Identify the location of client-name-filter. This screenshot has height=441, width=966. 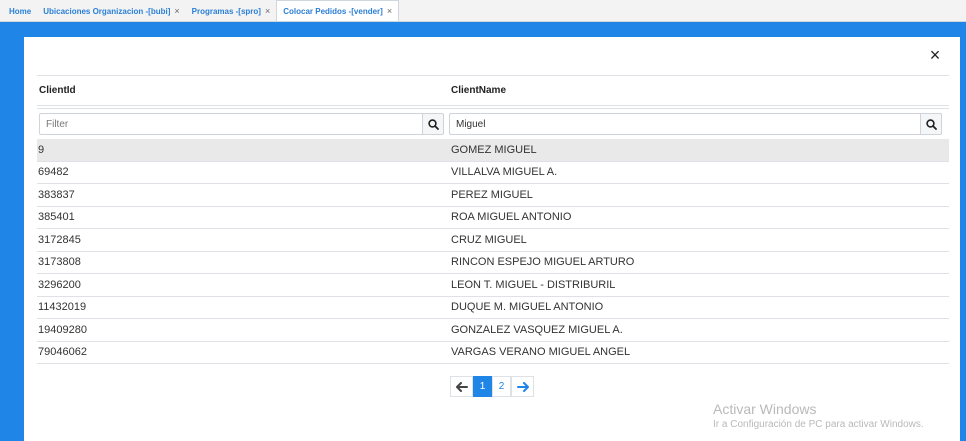
(695, 124).